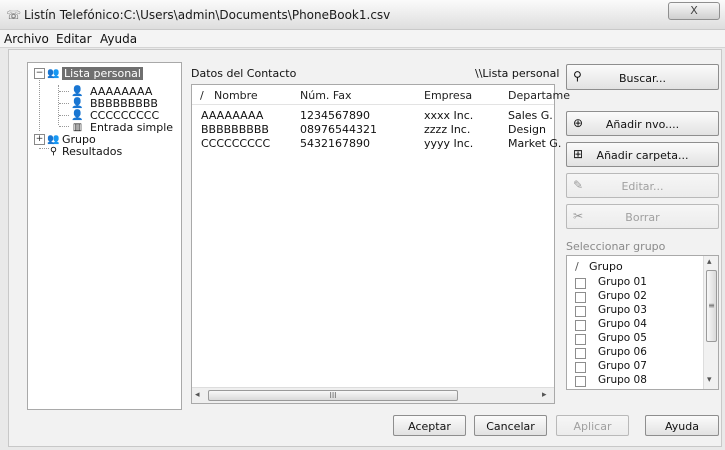  What do you see at coordinates (39, 139) in the screenshot?
I see `expand-icon: +` at bounding box center [39, 139].